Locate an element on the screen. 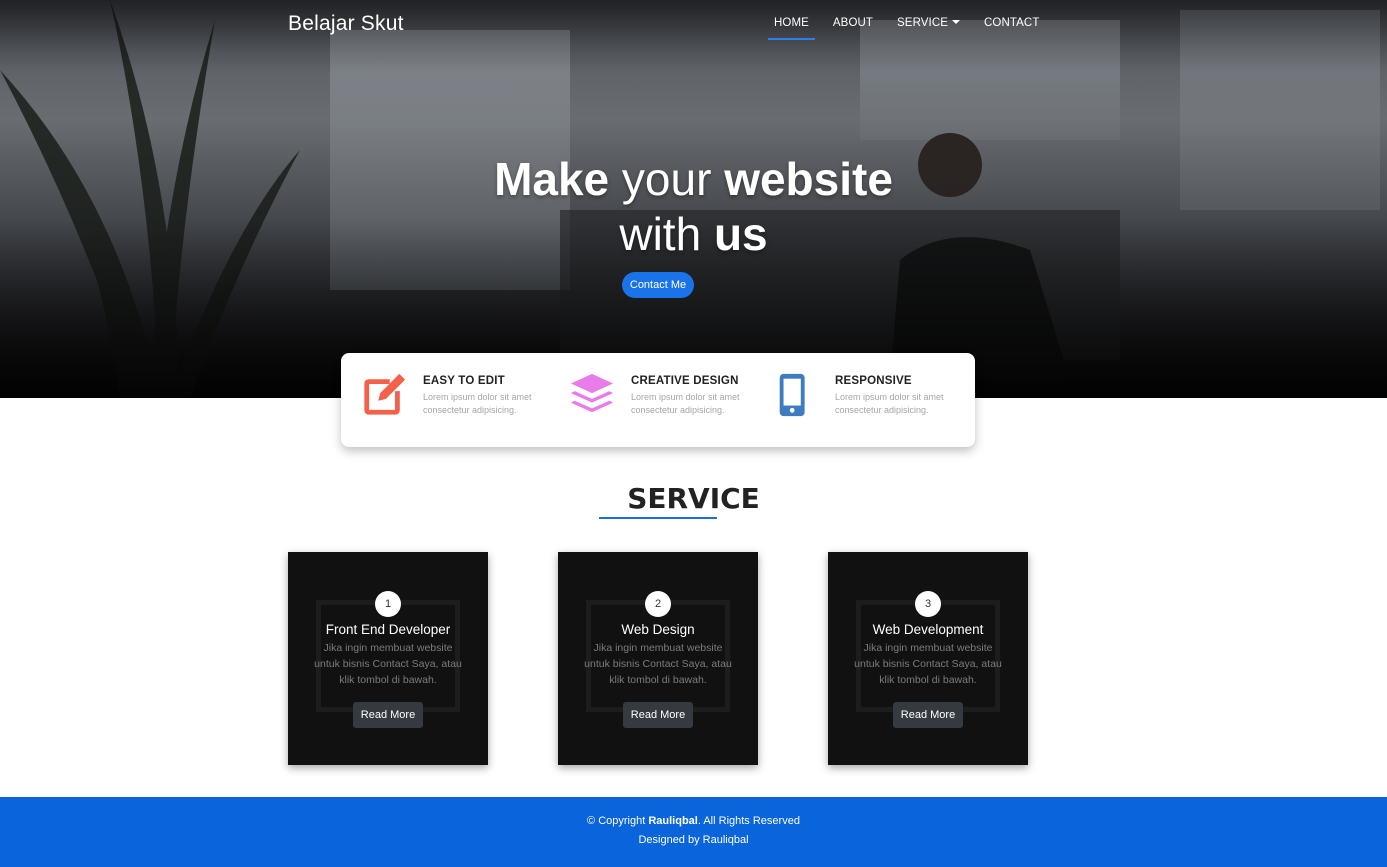 This screenshot has width=1387, height=867. edit-icon is located at coordinates (385, 394).